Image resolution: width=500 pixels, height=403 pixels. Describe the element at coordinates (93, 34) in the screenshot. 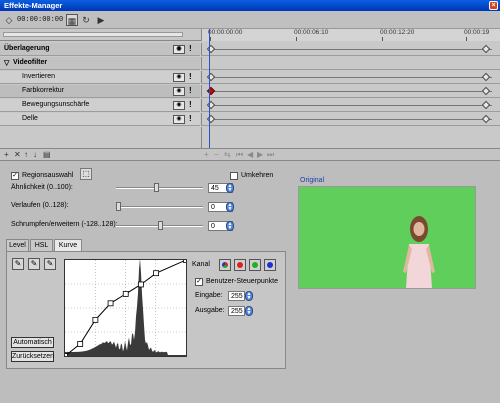

I see `zoom-scrollbar` at that location.